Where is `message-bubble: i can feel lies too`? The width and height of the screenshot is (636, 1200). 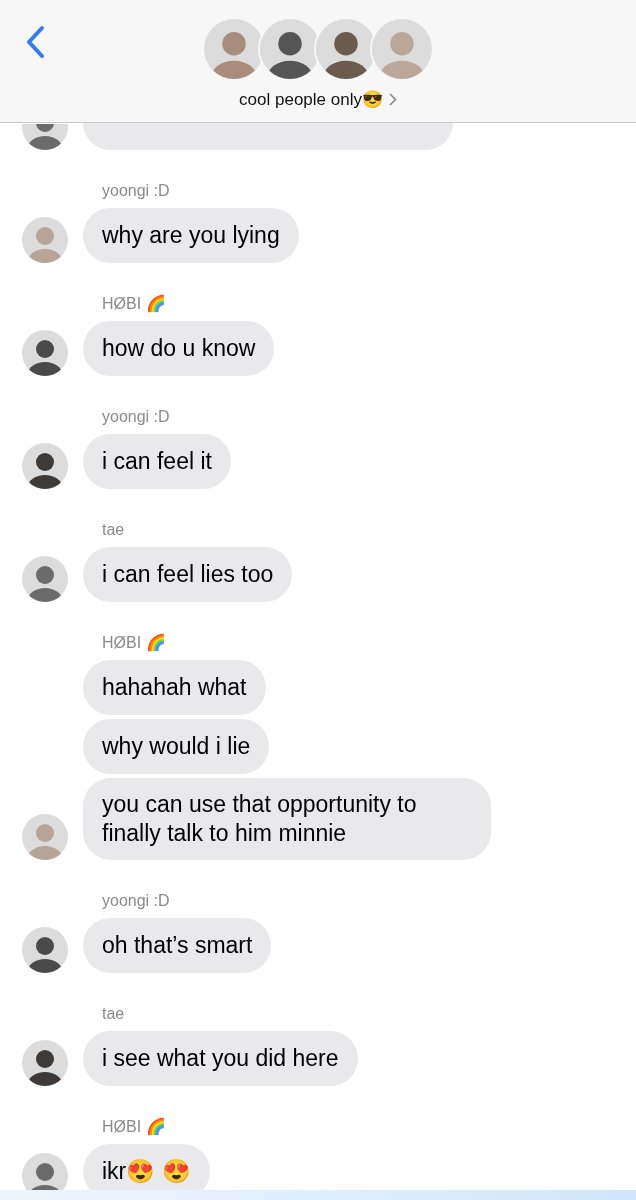
message-bubble: i can feel lies too is located at coordinates (188, 574).